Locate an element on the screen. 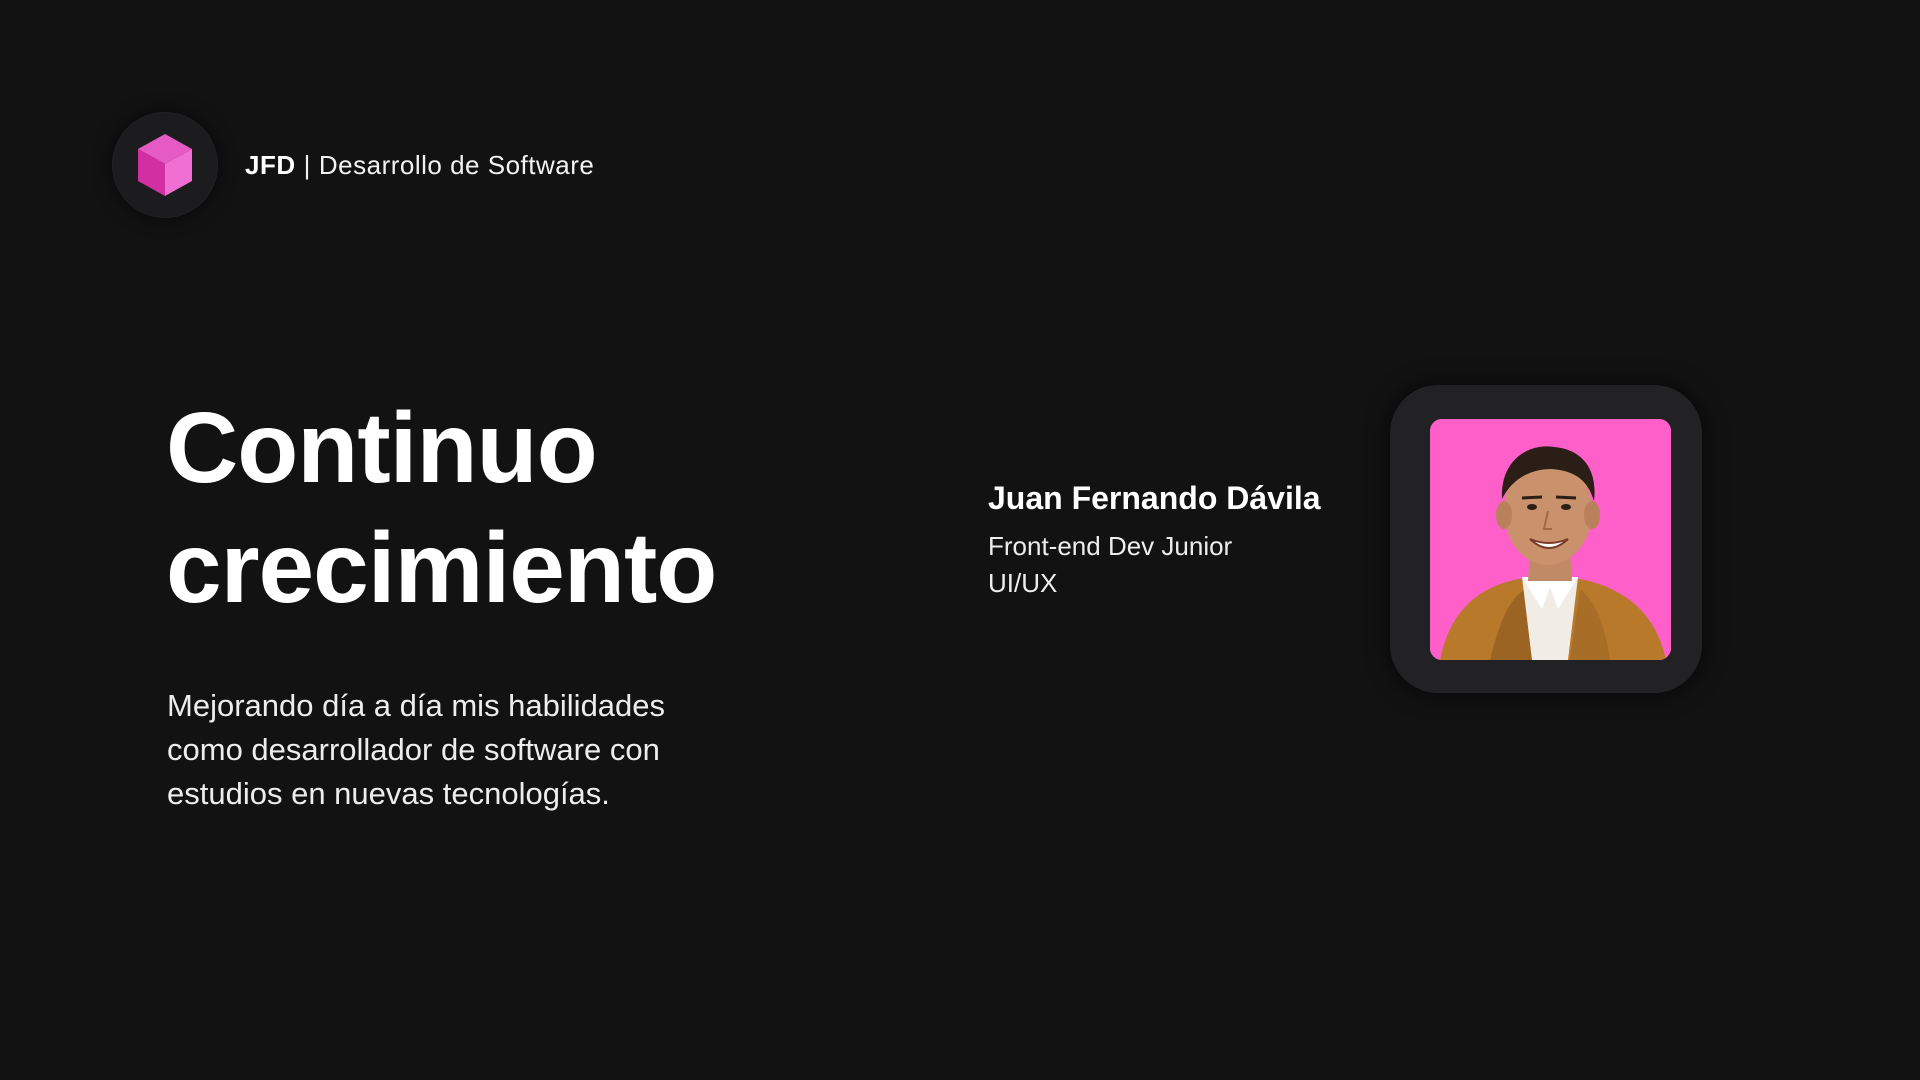  site-header: JFD | Desarrollo de Software is located at coordinates (353, 165).